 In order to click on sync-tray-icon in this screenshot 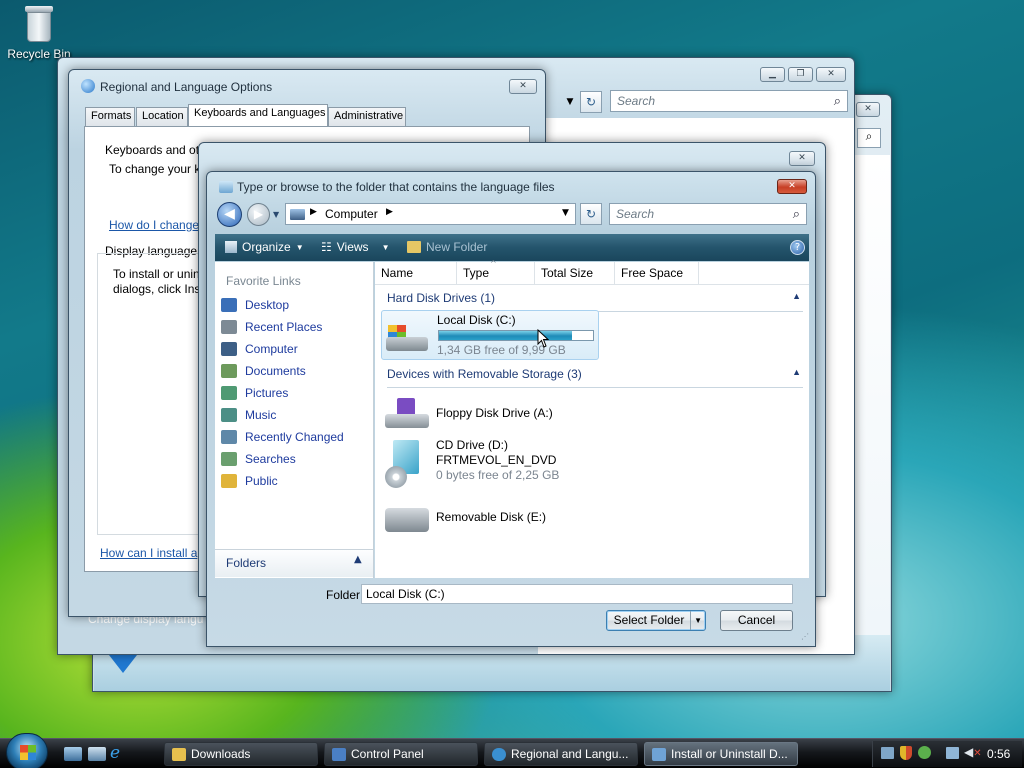, I will do `click(924, 752)`.